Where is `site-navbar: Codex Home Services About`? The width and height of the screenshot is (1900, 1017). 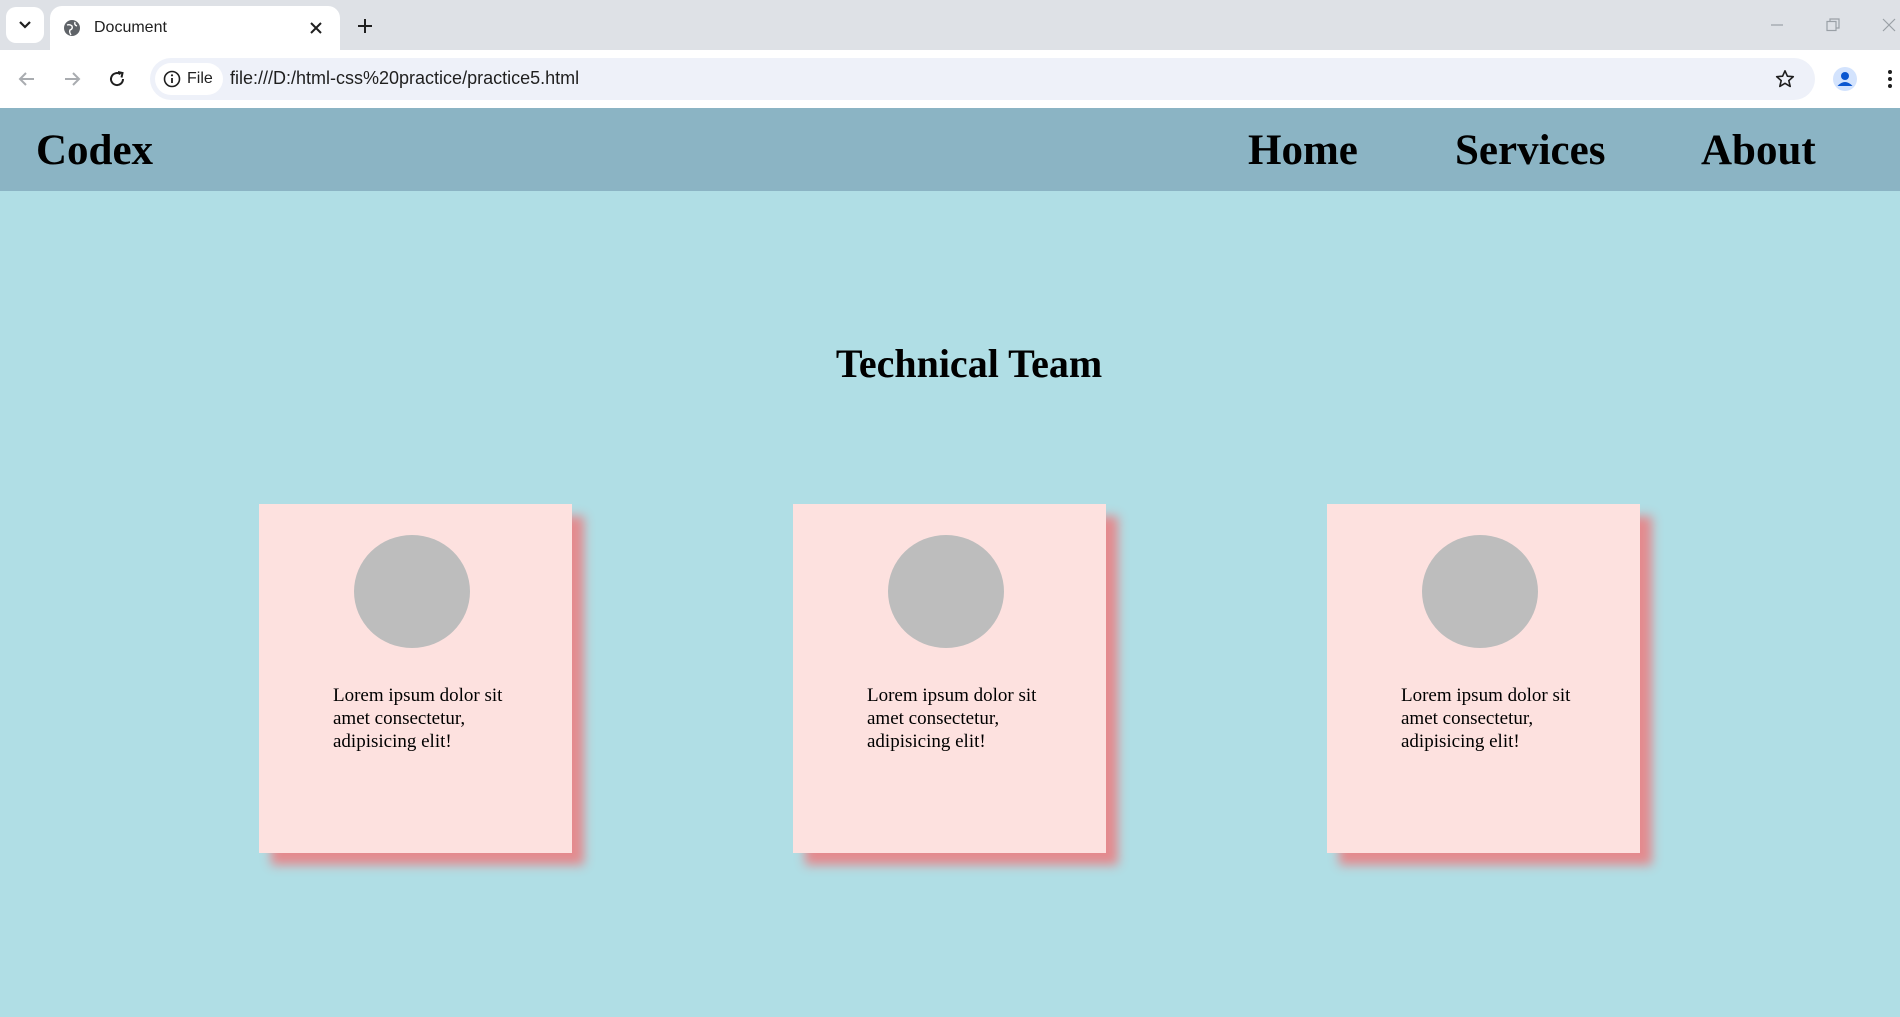 site-navbar: Codex Home Services About is located at coordinates (950, 149).